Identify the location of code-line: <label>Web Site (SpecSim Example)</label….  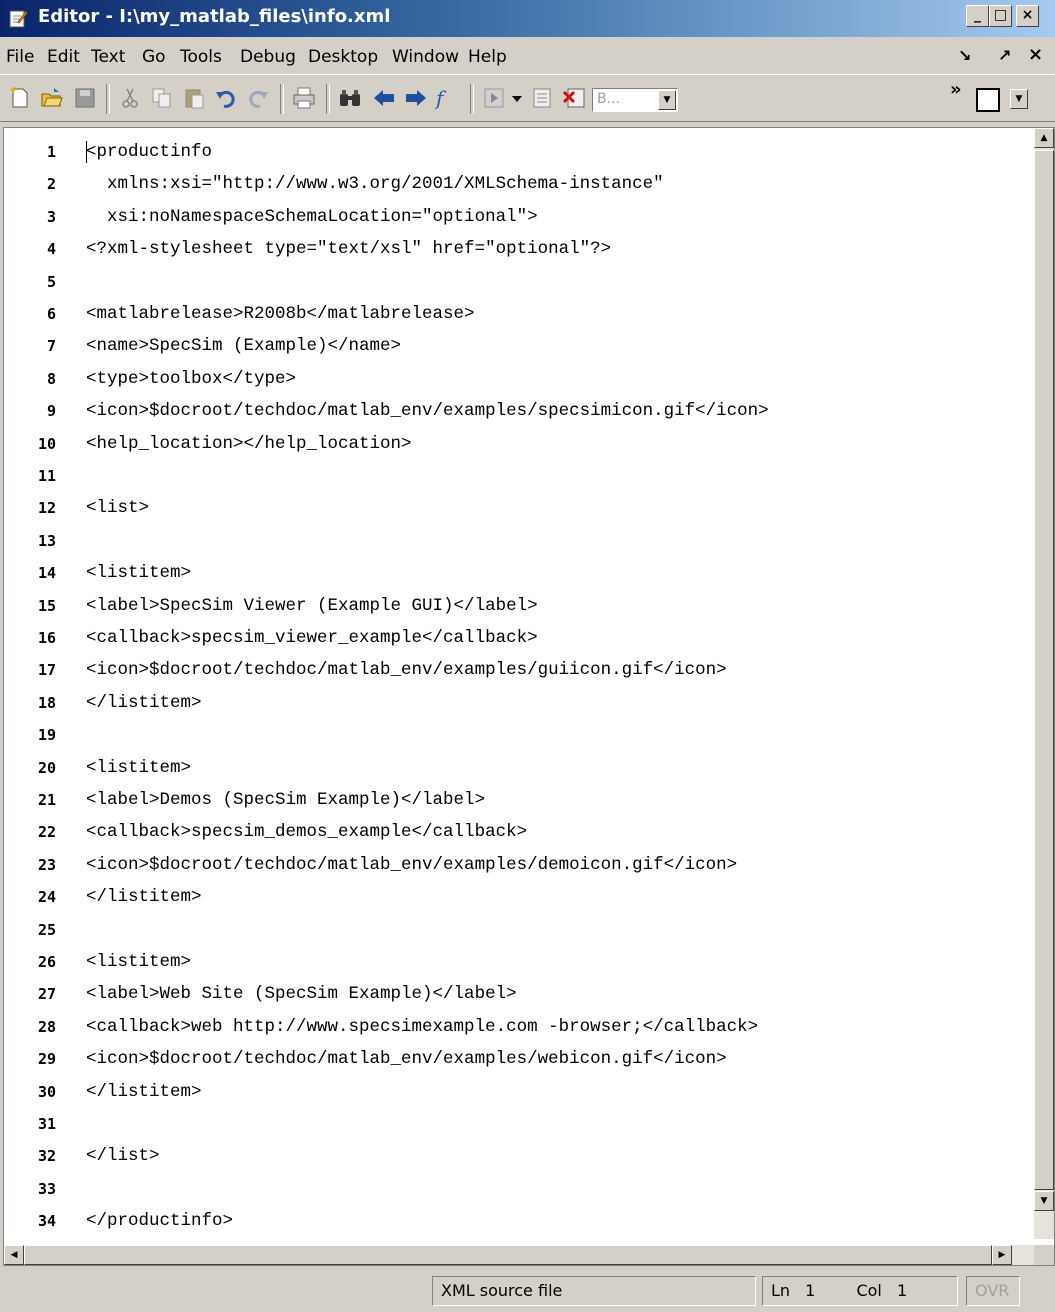
(301, 994).